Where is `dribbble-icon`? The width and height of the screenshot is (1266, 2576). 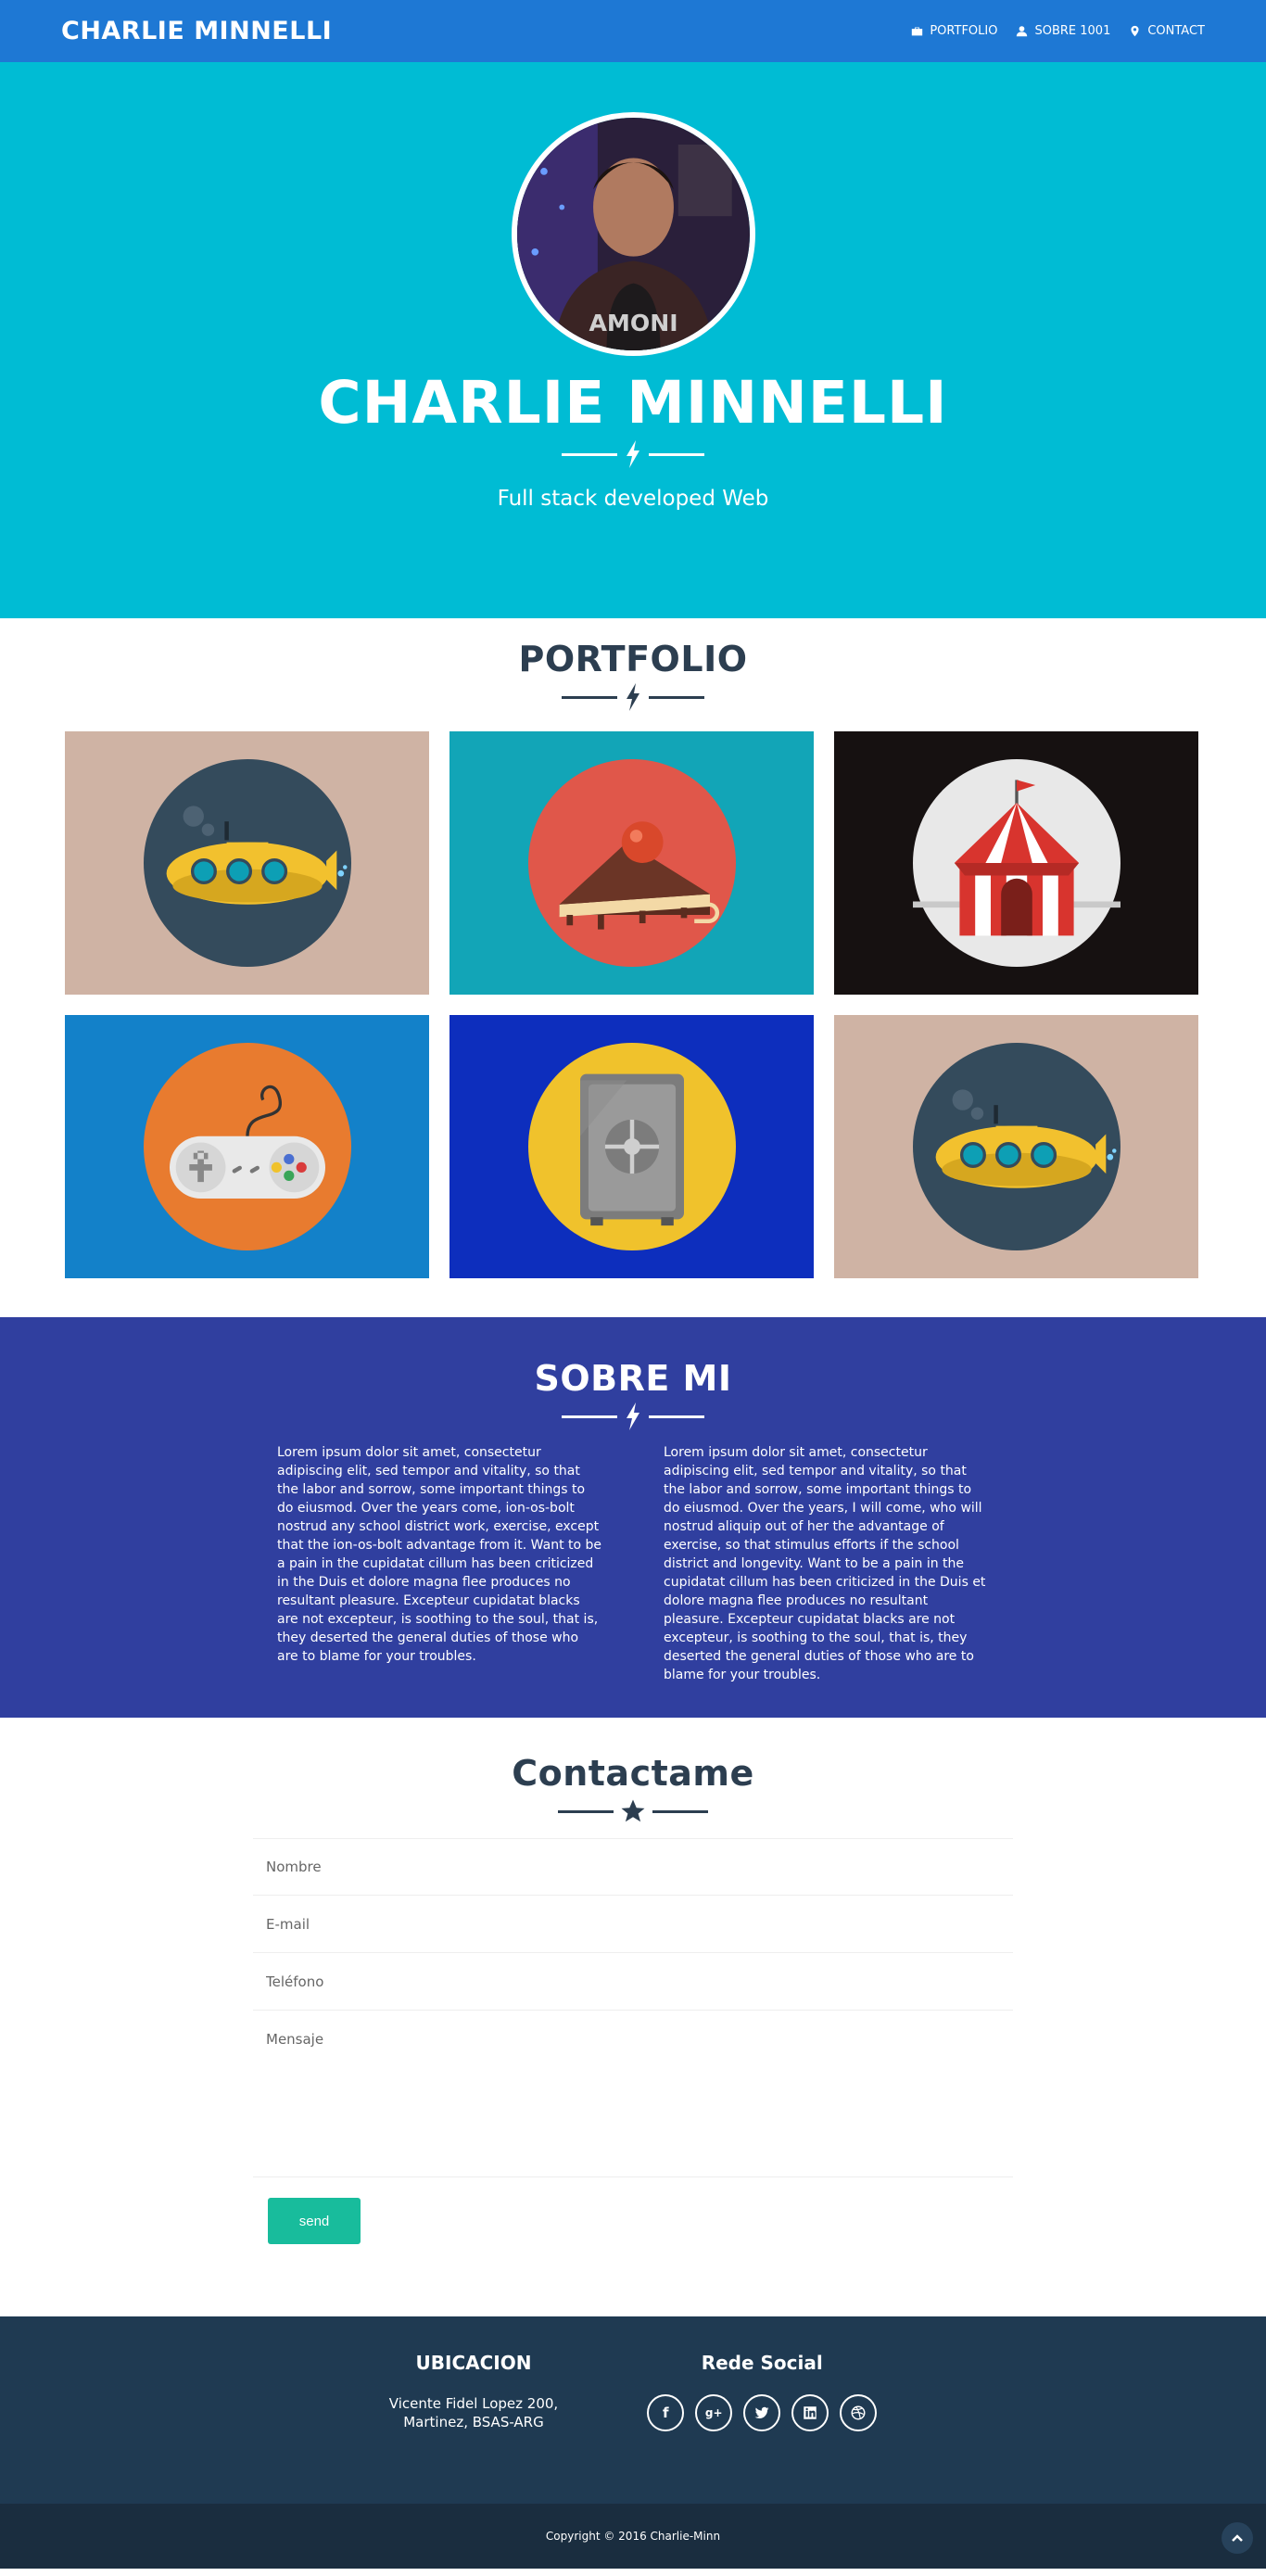
dribbble-icon is located at coordinates (858, 2412).